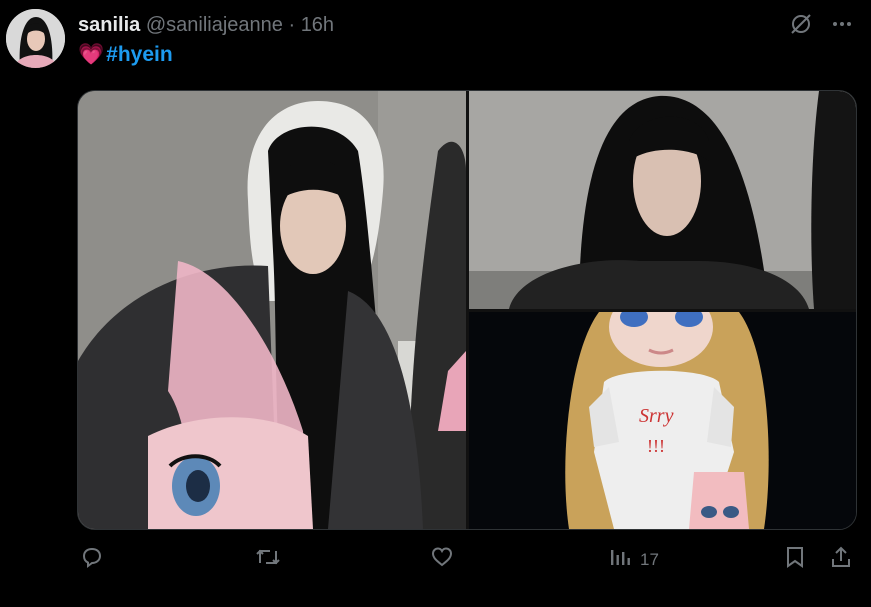 The width and height of the screenshot is (871, 607). I want to click on like-icon, so click(442, 559).